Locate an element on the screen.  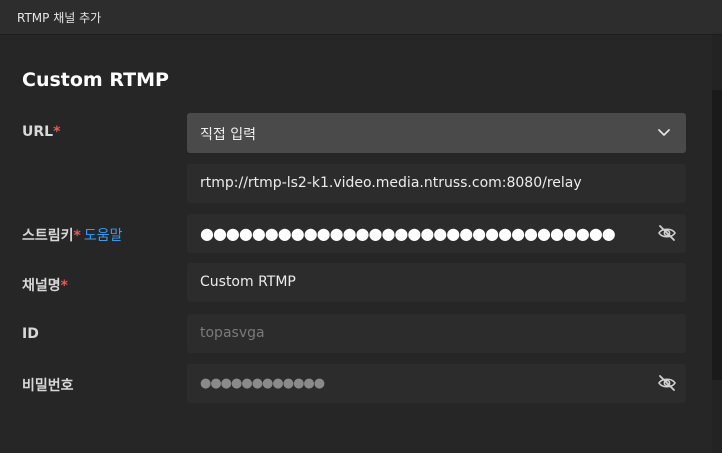
url-label: URL* is located at coordinates (41, 132).